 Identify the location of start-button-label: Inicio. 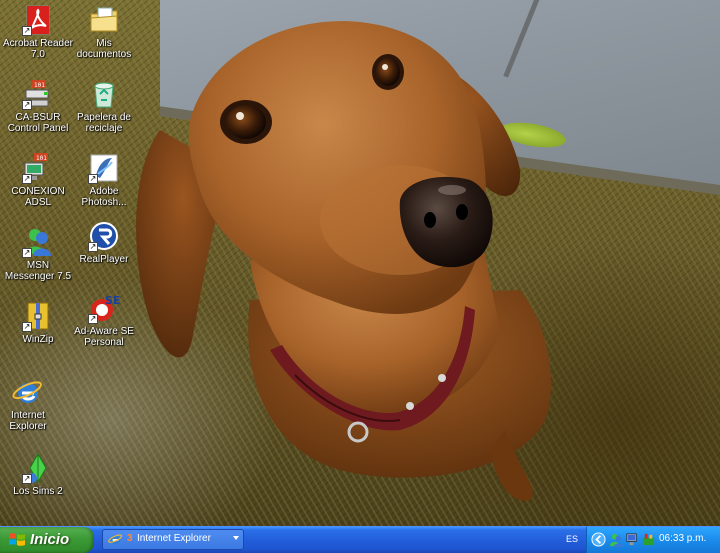
(50, 539).